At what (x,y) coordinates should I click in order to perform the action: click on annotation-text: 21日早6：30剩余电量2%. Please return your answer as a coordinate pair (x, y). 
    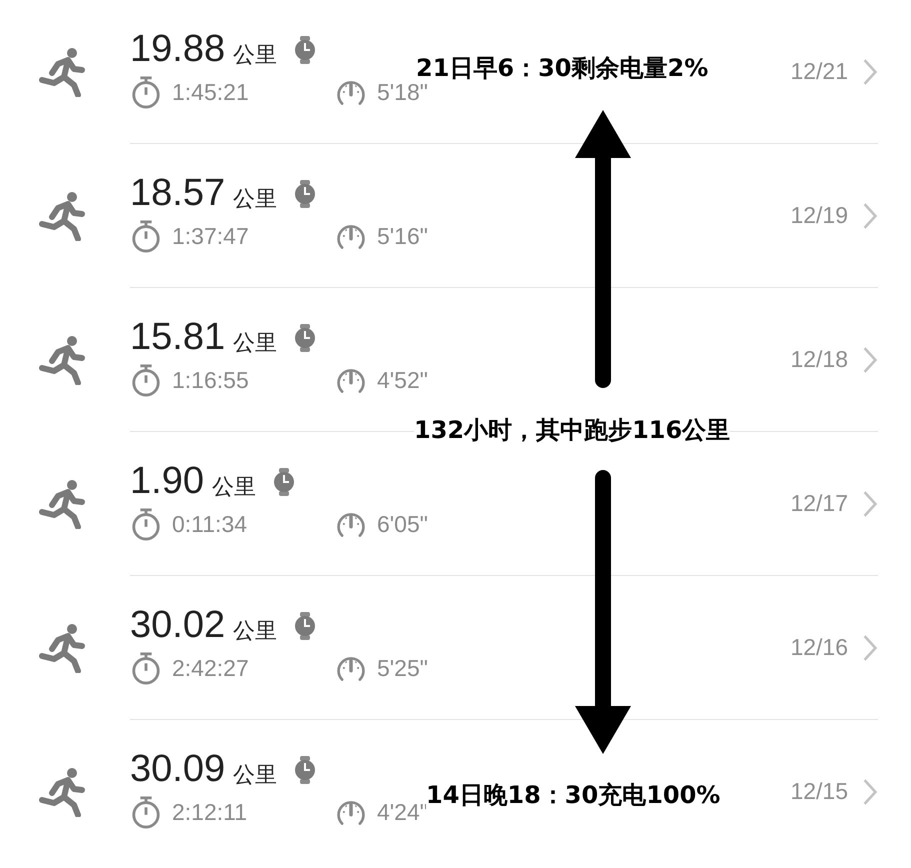
    Looking at the image, I should click on (562, 68).